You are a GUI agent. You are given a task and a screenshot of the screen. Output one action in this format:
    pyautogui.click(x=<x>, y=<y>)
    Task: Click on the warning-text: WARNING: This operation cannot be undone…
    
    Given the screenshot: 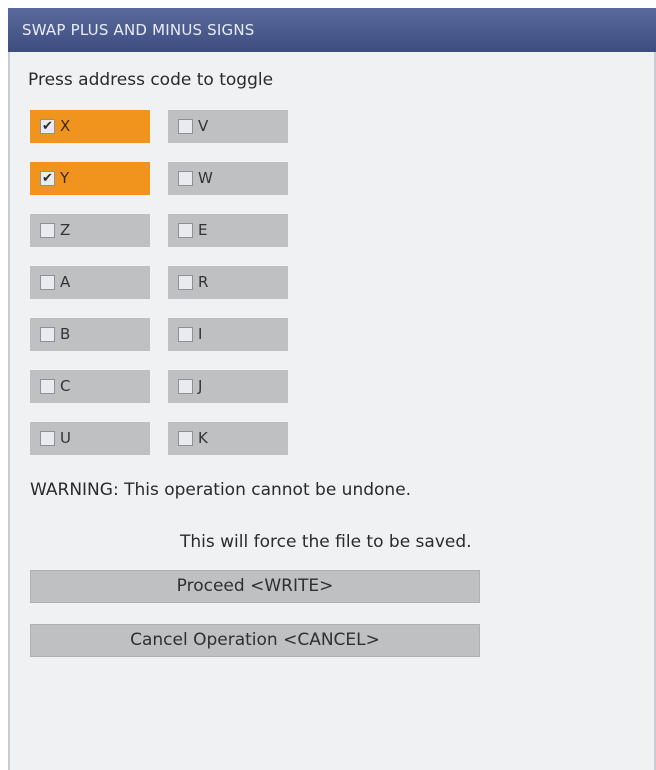 What is the action you would take?
    pyautogui.click(x=221, y=490)
    